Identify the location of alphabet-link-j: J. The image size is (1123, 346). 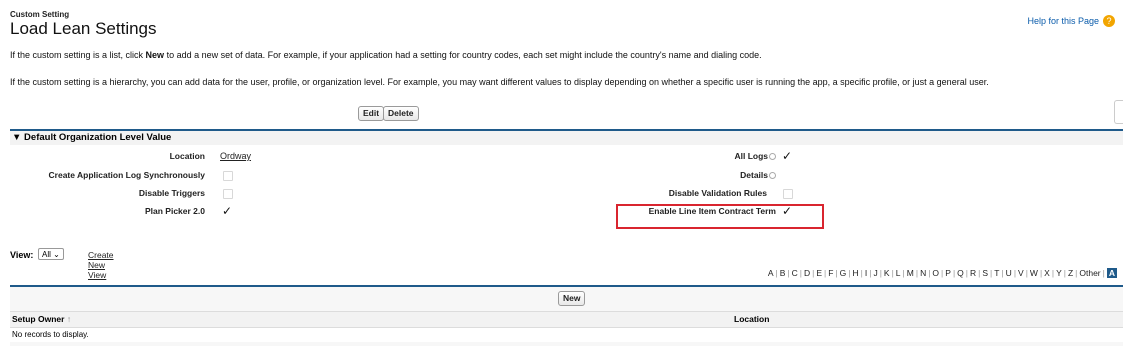
(875, 273).